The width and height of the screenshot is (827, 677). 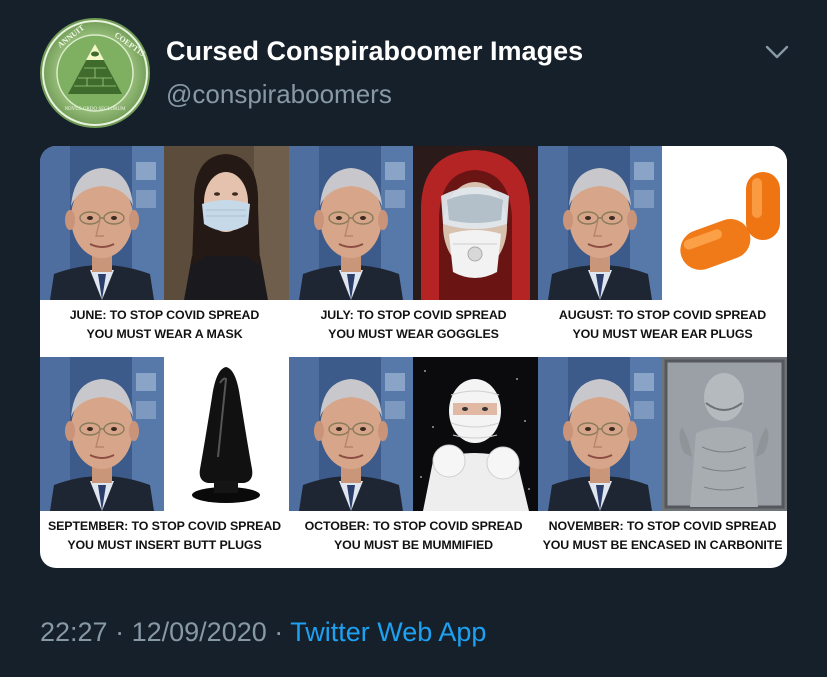 What do you see at coordinates (662, 545) in the screenshot?
I see `caption-line-2: YOU MUST BE ENCASED IN CARBONITE` at bounding box center [662, 545].